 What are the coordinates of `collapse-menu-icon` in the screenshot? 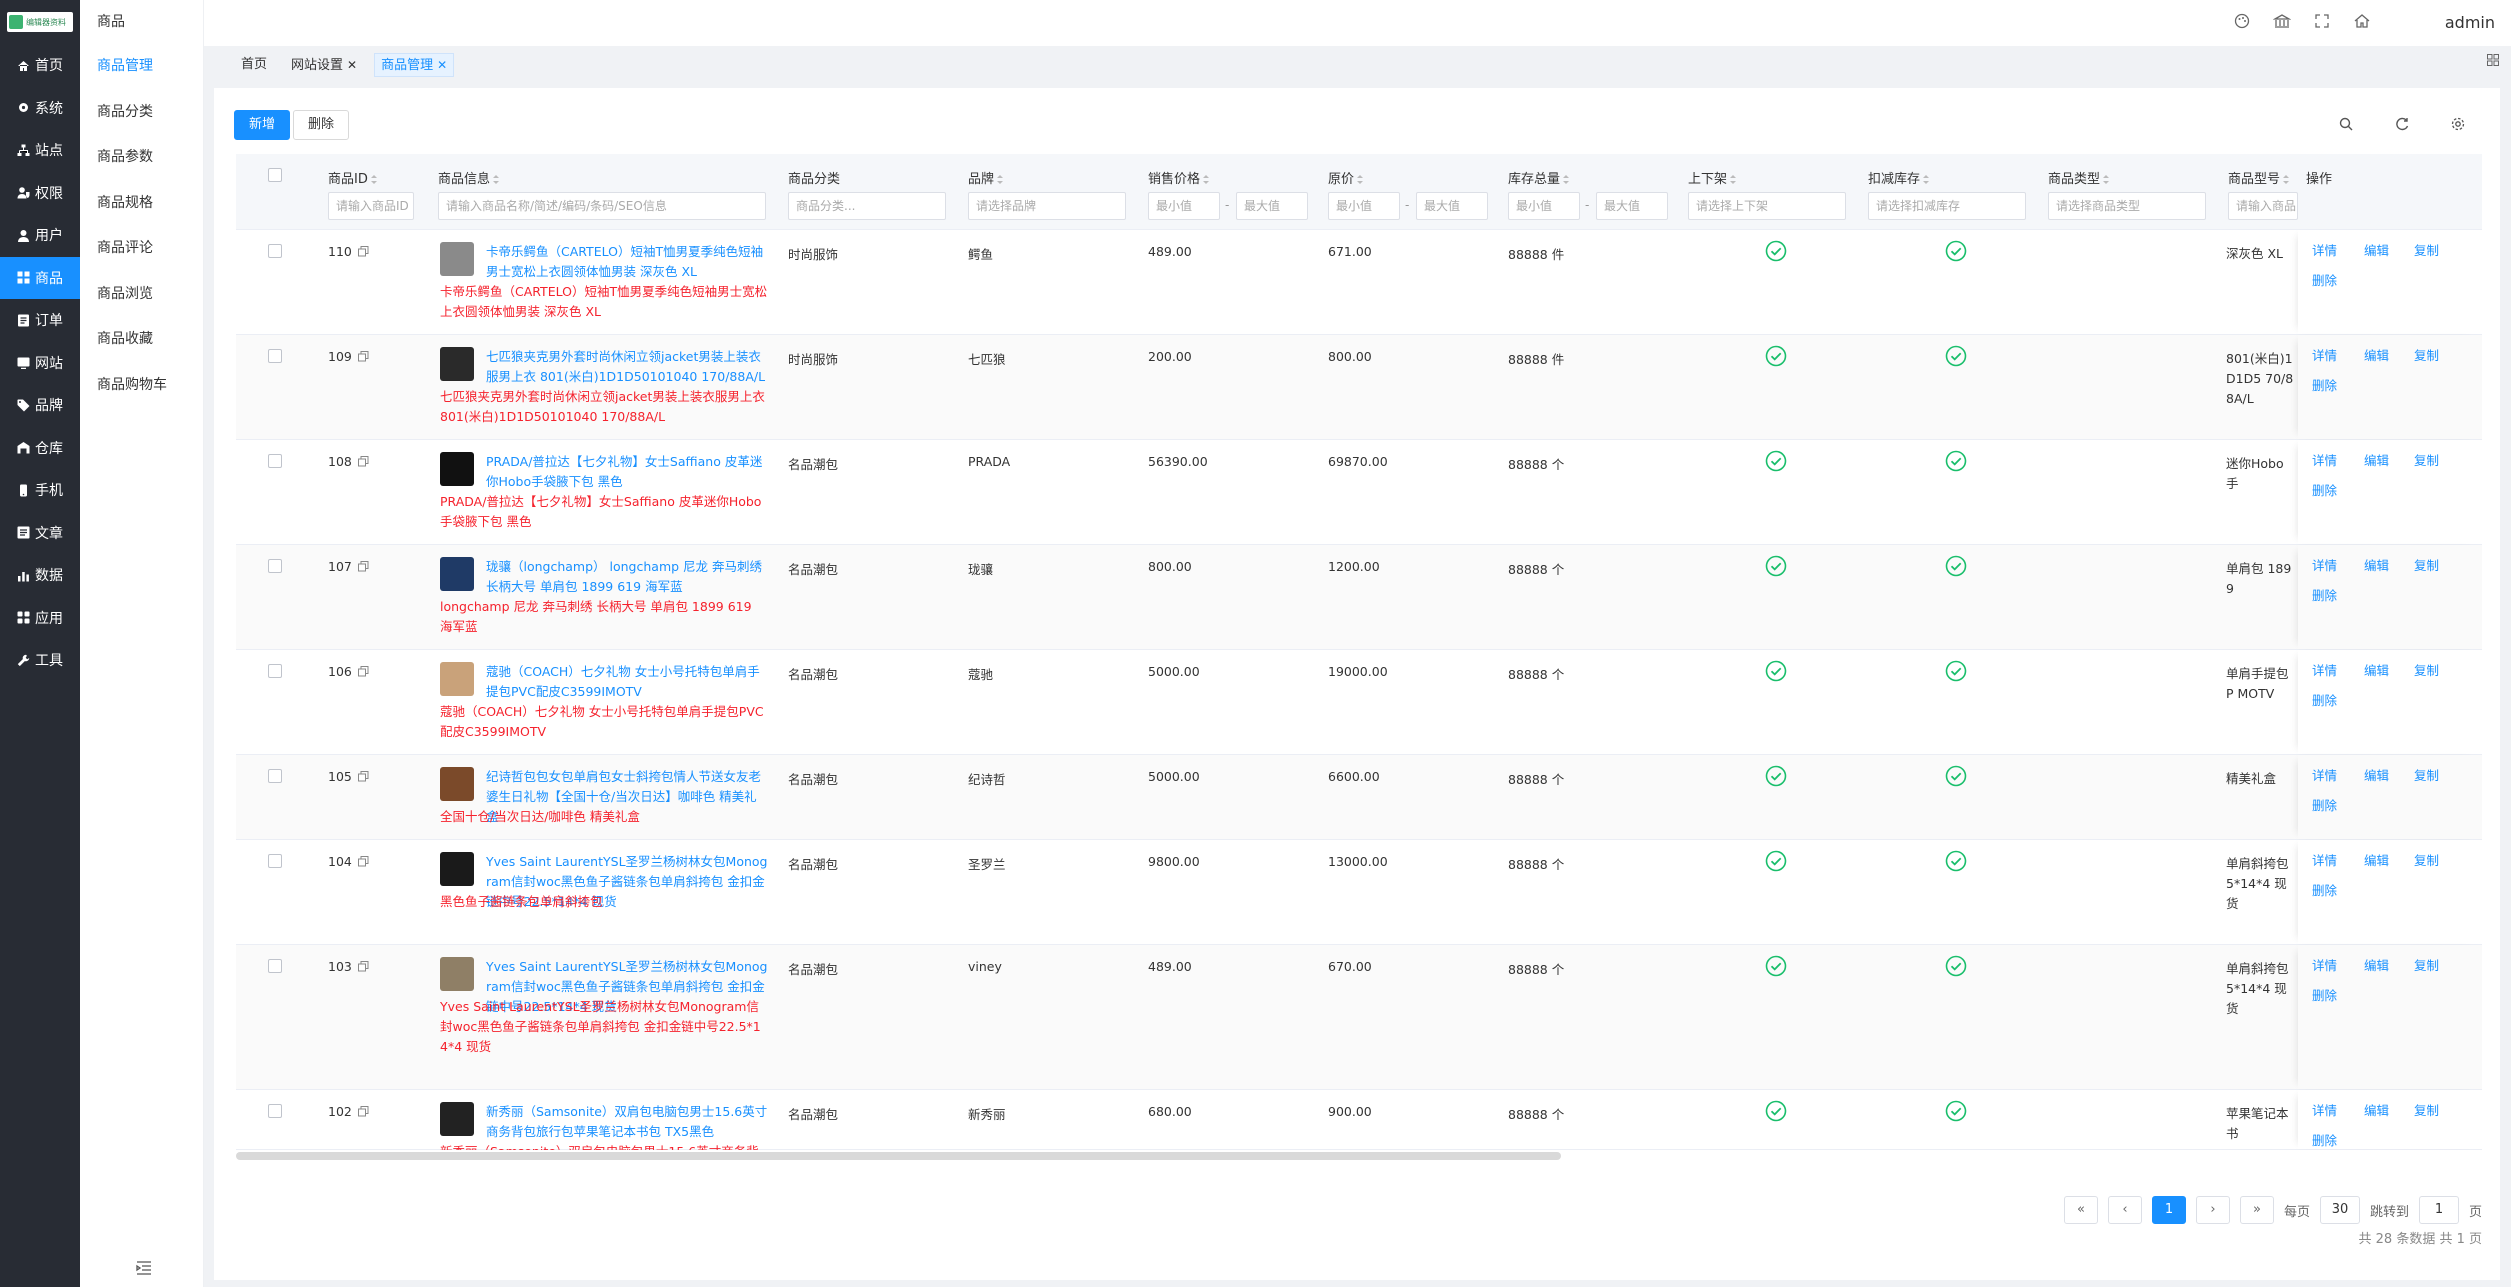 It's located at (144, 1268).